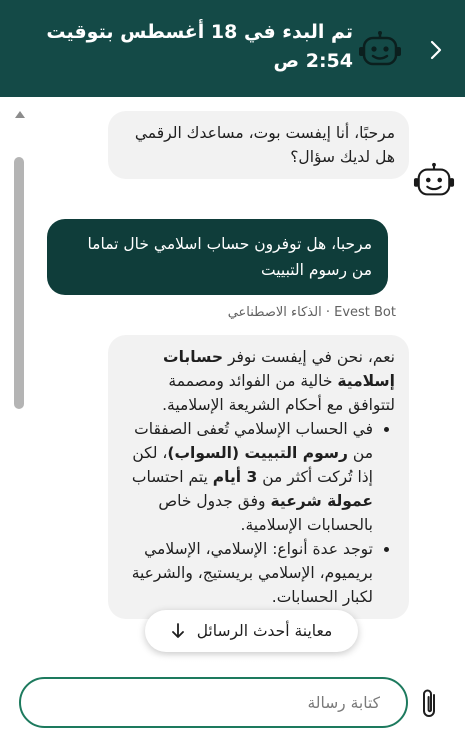  What do you see at coordinates (177, 630) in the screenshot?
I see `arrow-down-icon` at bounding box center [177, 630].